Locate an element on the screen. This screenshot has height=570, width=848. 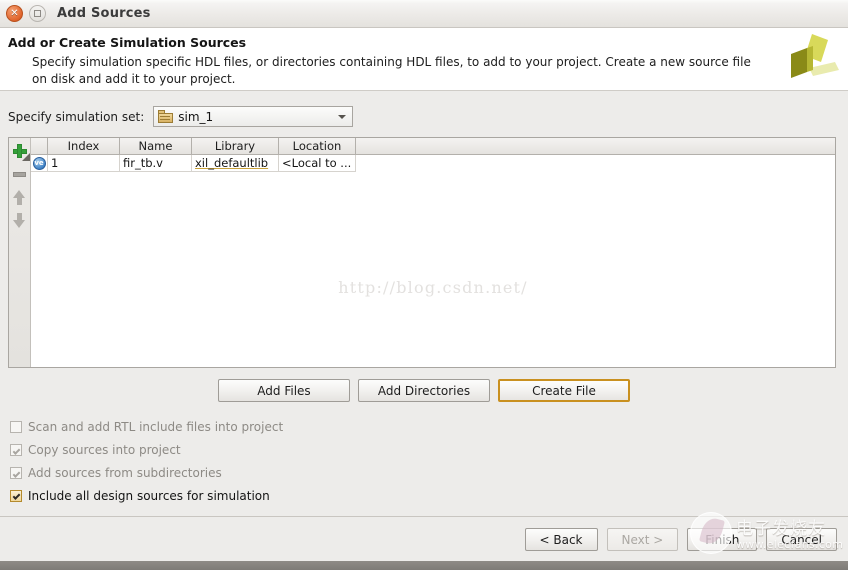
back-button: < Back is located at coordinates (561, 539).